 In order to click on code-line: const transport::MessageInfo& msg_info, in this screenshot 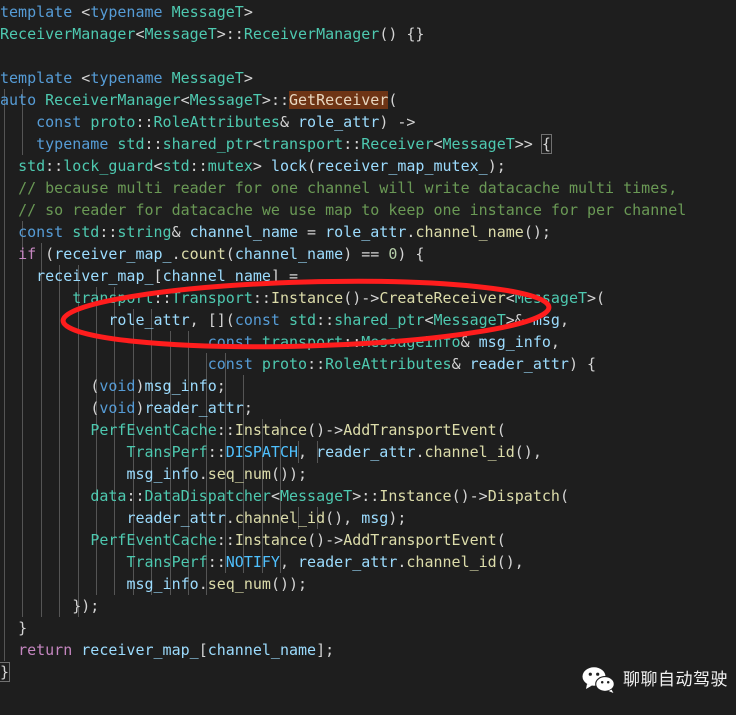, I will do `click(368, 342)`.